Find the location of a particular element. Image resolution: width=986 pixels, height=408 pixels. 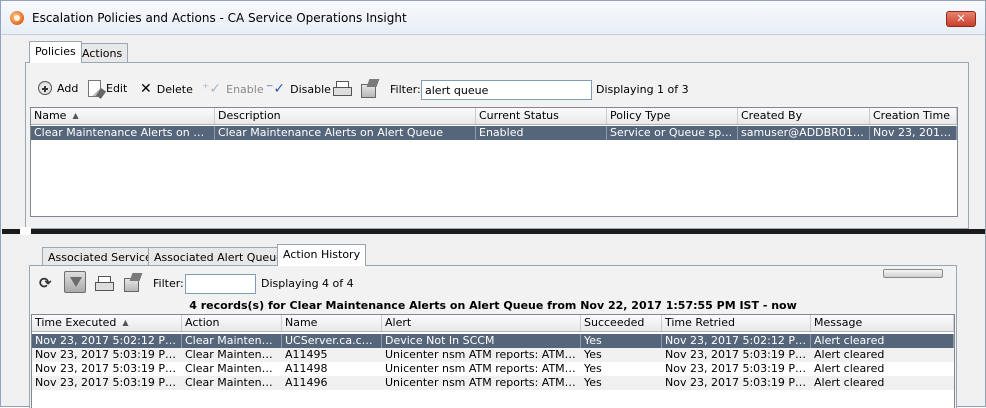

tab-associated-services: Associated Services is located at coordinates (103, 257).